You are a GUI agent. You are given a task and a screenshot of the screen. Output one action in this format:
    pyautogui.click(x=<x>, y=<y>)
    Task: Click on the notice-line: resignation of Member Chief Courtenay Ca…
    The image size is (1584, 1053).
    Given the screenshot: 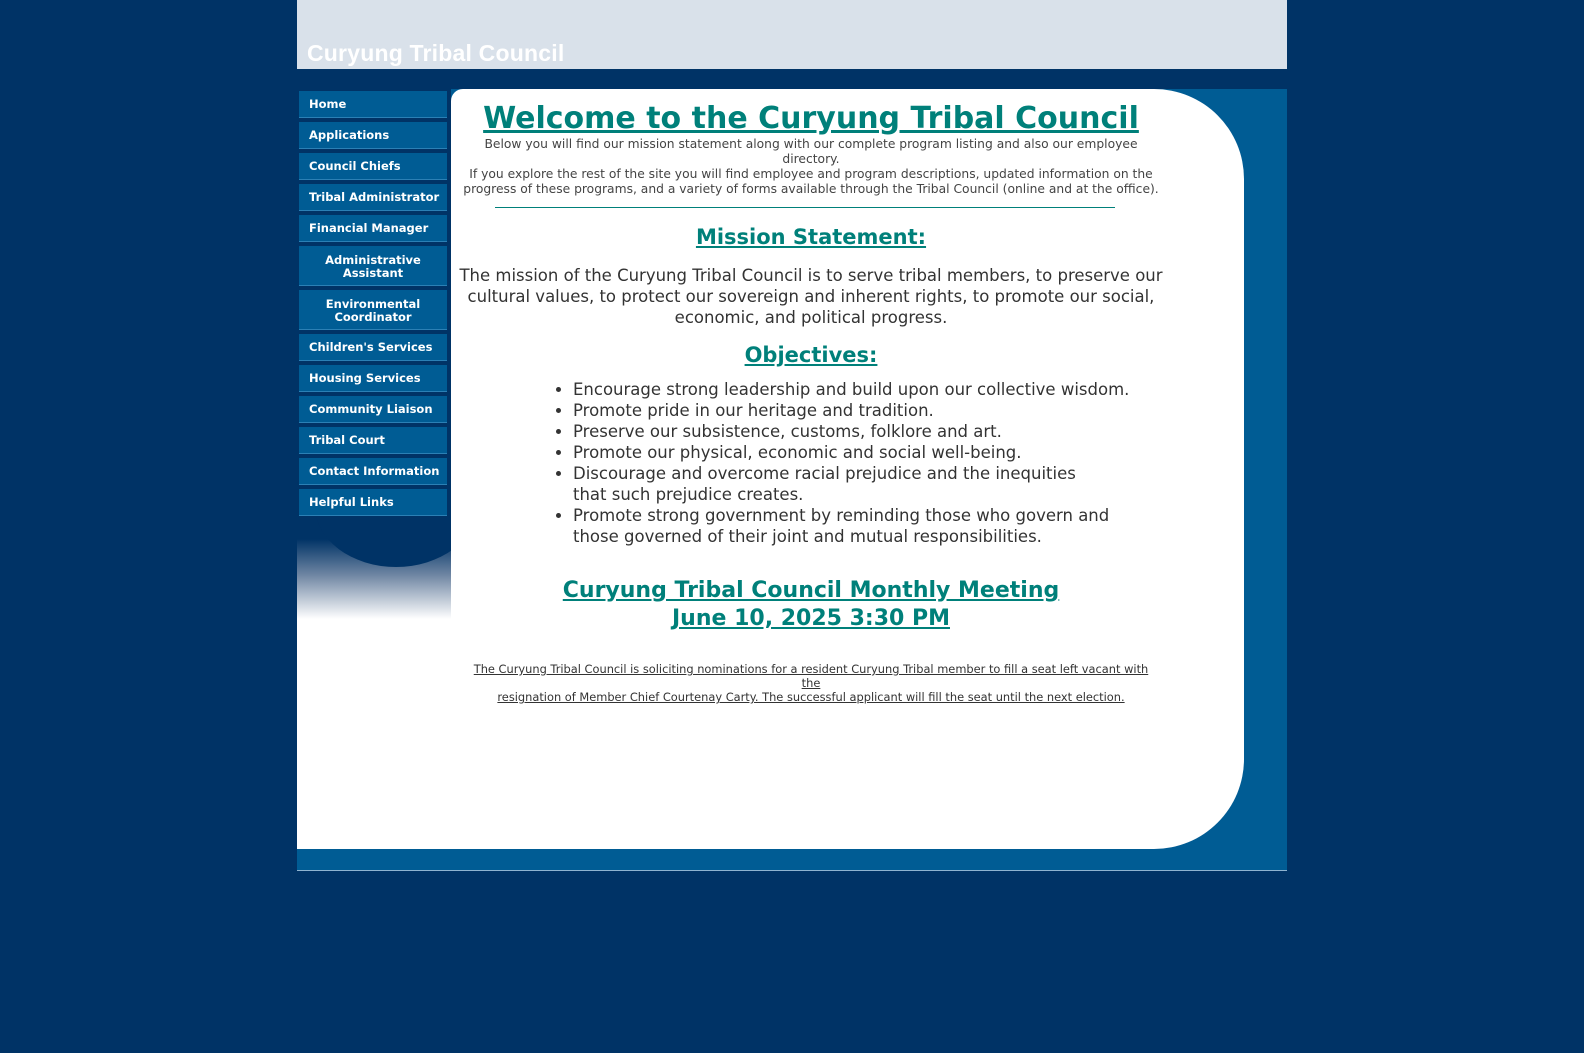 What is the action you would take?
    pyautogui.click(x=811, y=697)
    